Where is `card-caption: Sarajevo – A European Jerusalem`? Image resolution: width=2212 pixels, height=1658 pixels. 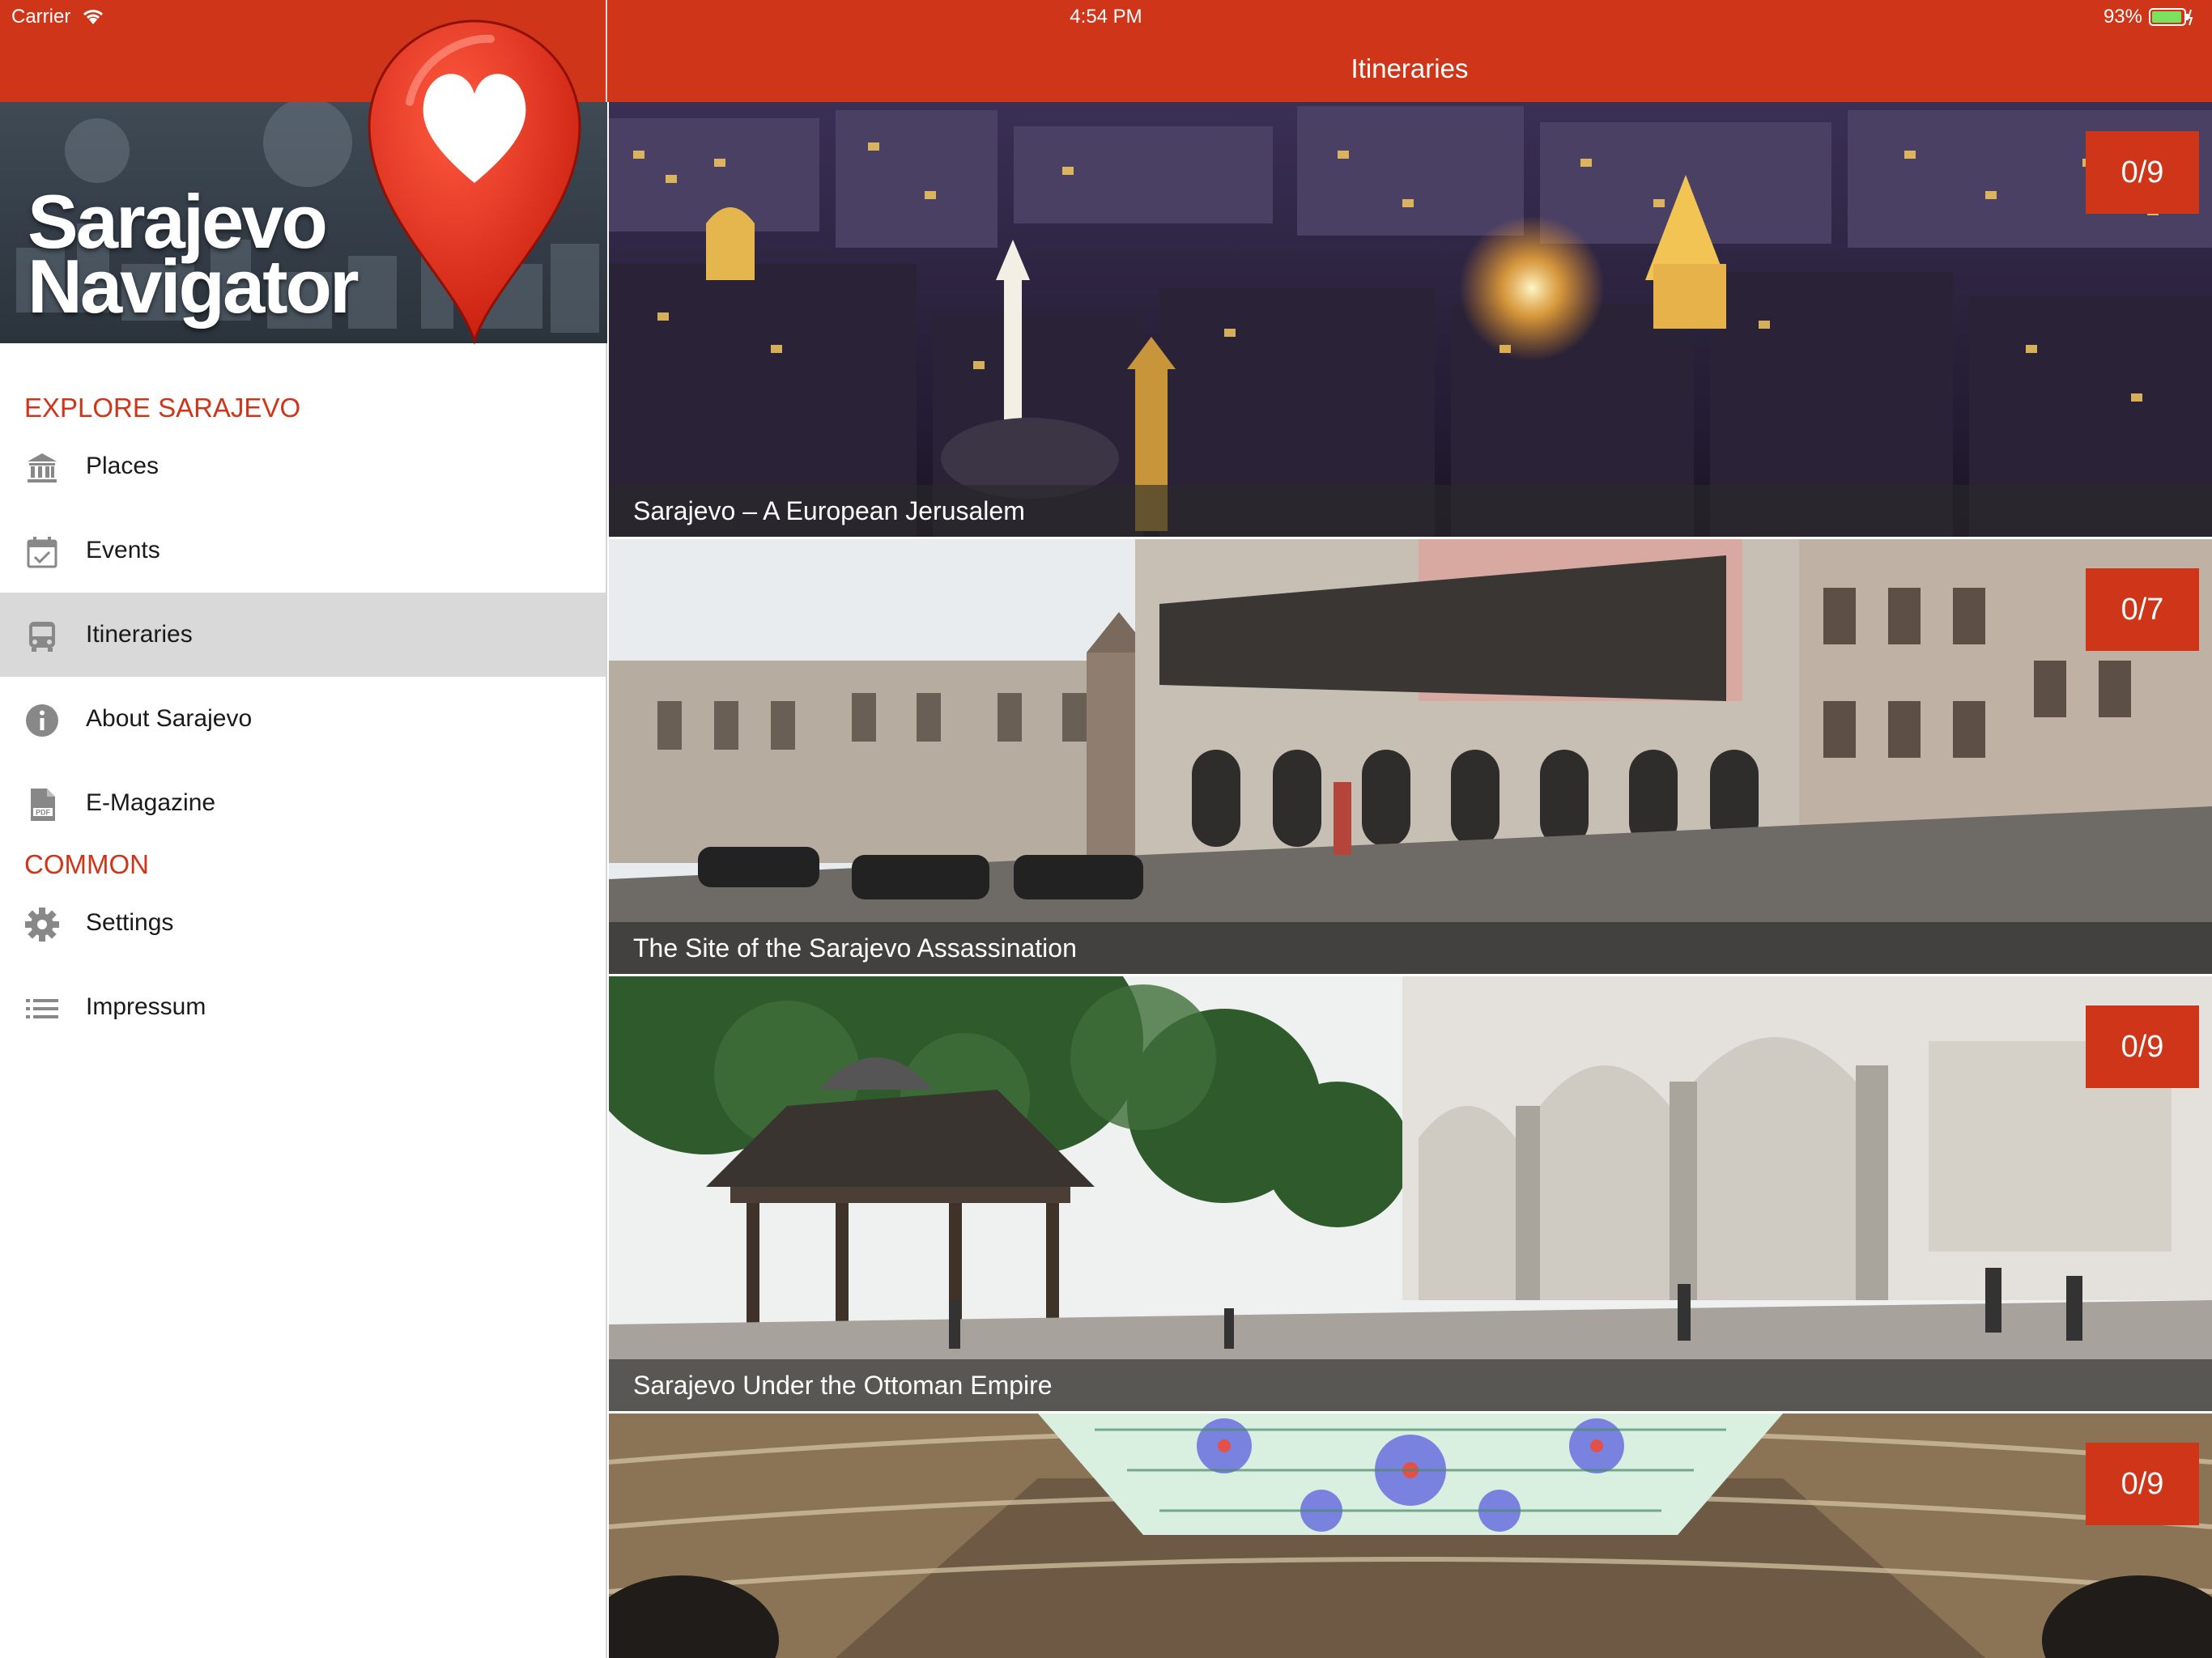
card-caption: Sarajevo – A European Jerusalem is located at coordinates (1411, 511).